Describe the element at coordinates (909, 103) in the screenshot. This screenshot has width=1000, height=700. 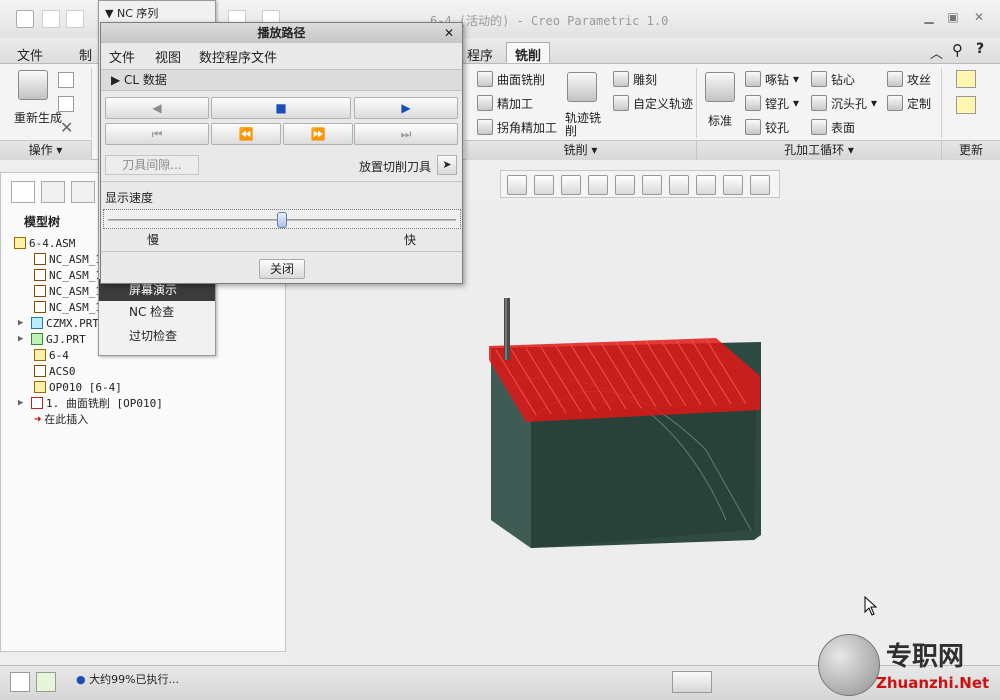
I see `custom-cycle-button: 定制` at that location.